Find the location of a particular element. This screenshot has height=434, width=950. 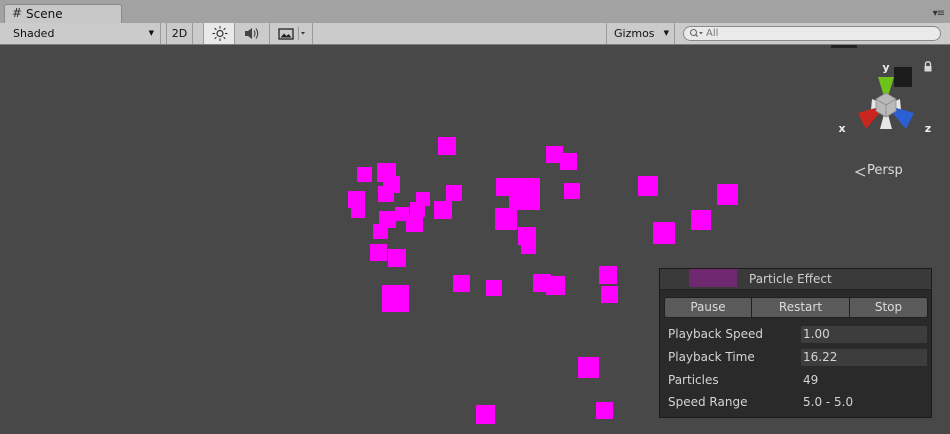

playback-speed-value: 1.00 is located at coordinates (816, 334).